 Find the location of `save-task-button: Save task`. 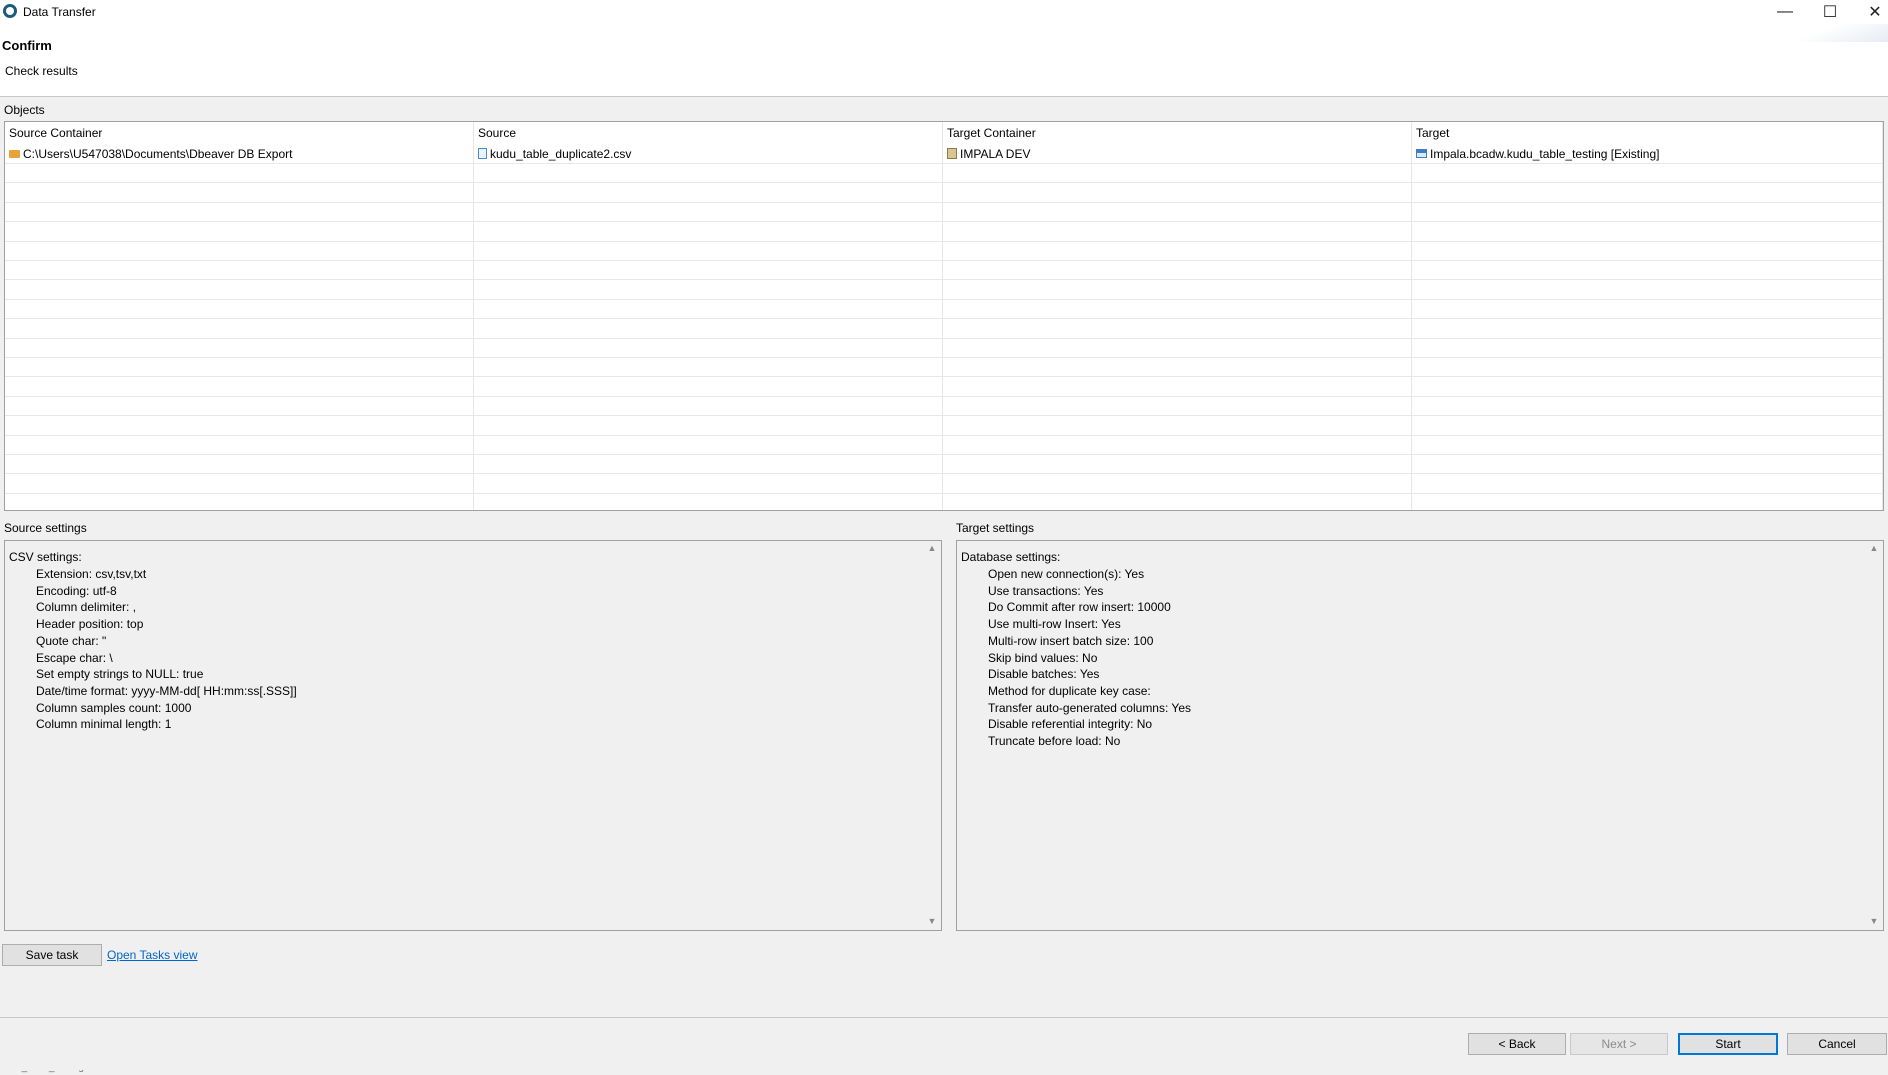

save-task-button: Save task is located at coordinates (52, 955).